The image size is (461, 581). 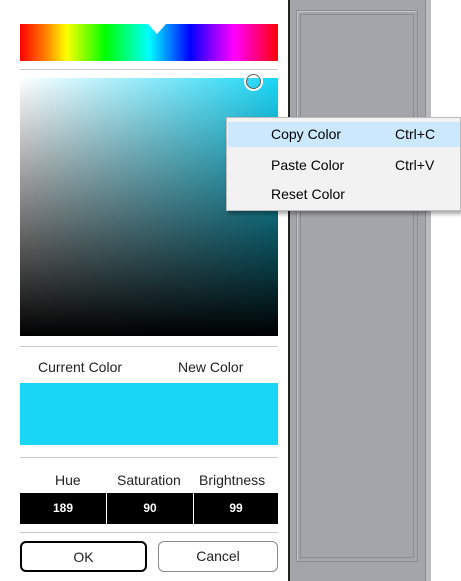 What do you see at coordinates (253, 81) in the screenshot?
I see `color-selector-handle` at bounding box center [253, 81].